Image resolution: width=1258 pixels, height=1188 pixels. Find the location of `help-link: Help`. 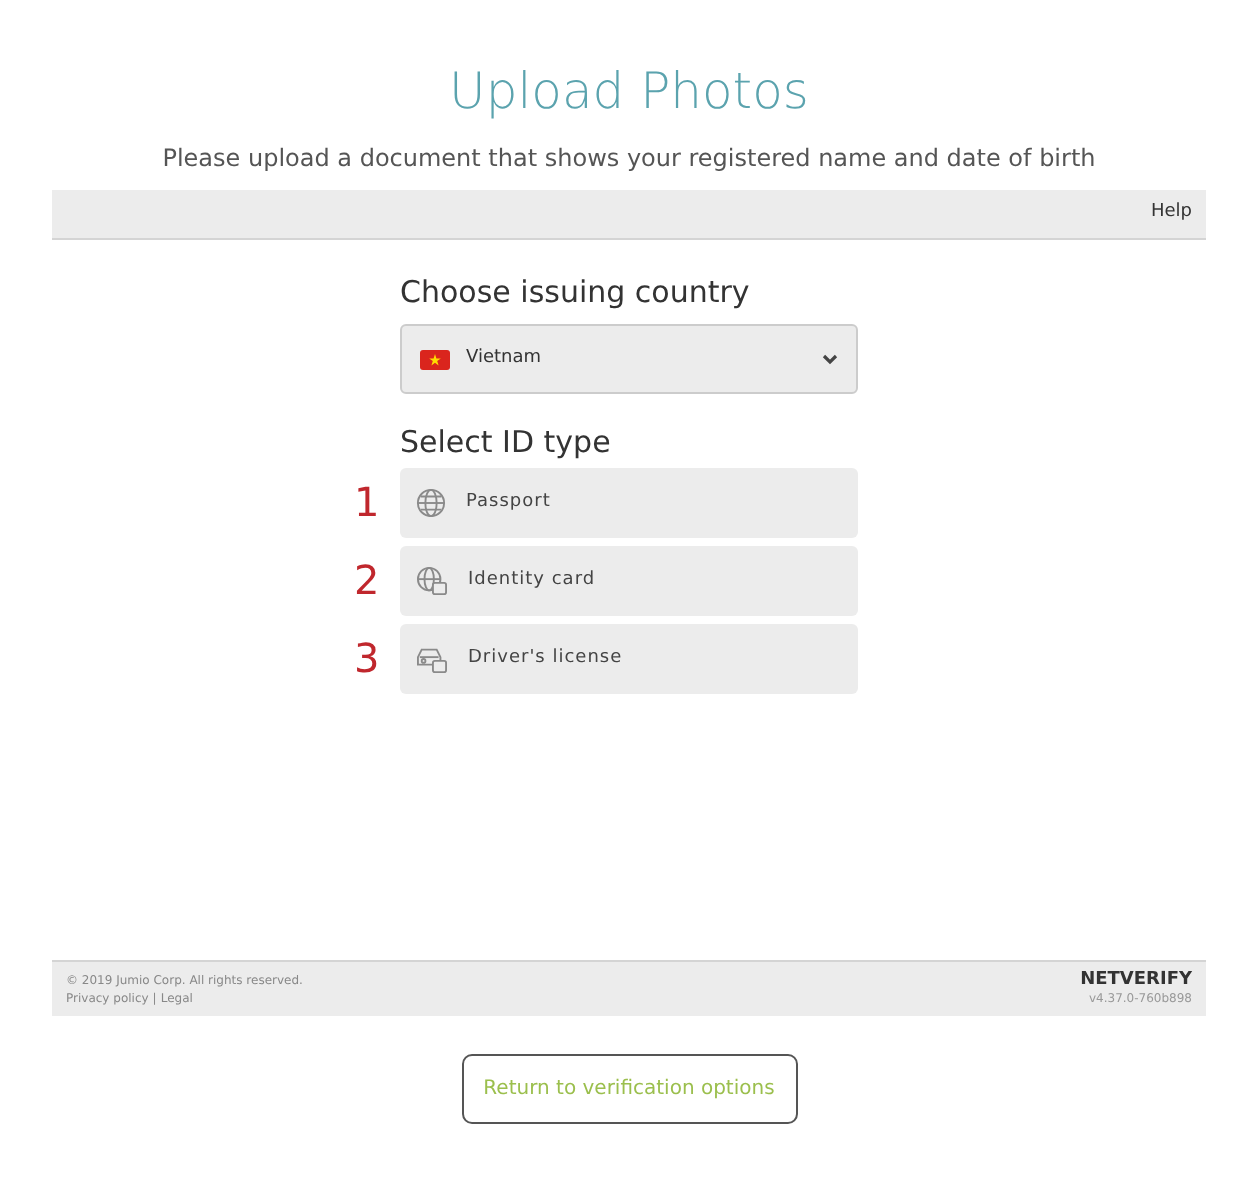

help-link: Help is located at coordinates (1171, 214).